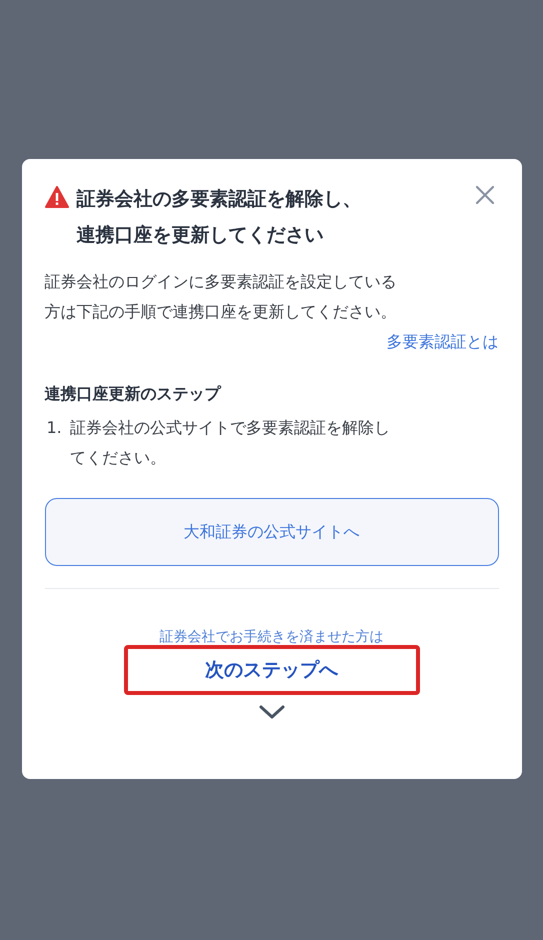  Describe the element at coordinates (118, 458) in the screenshot. I see `step-text: てください。` at that location.